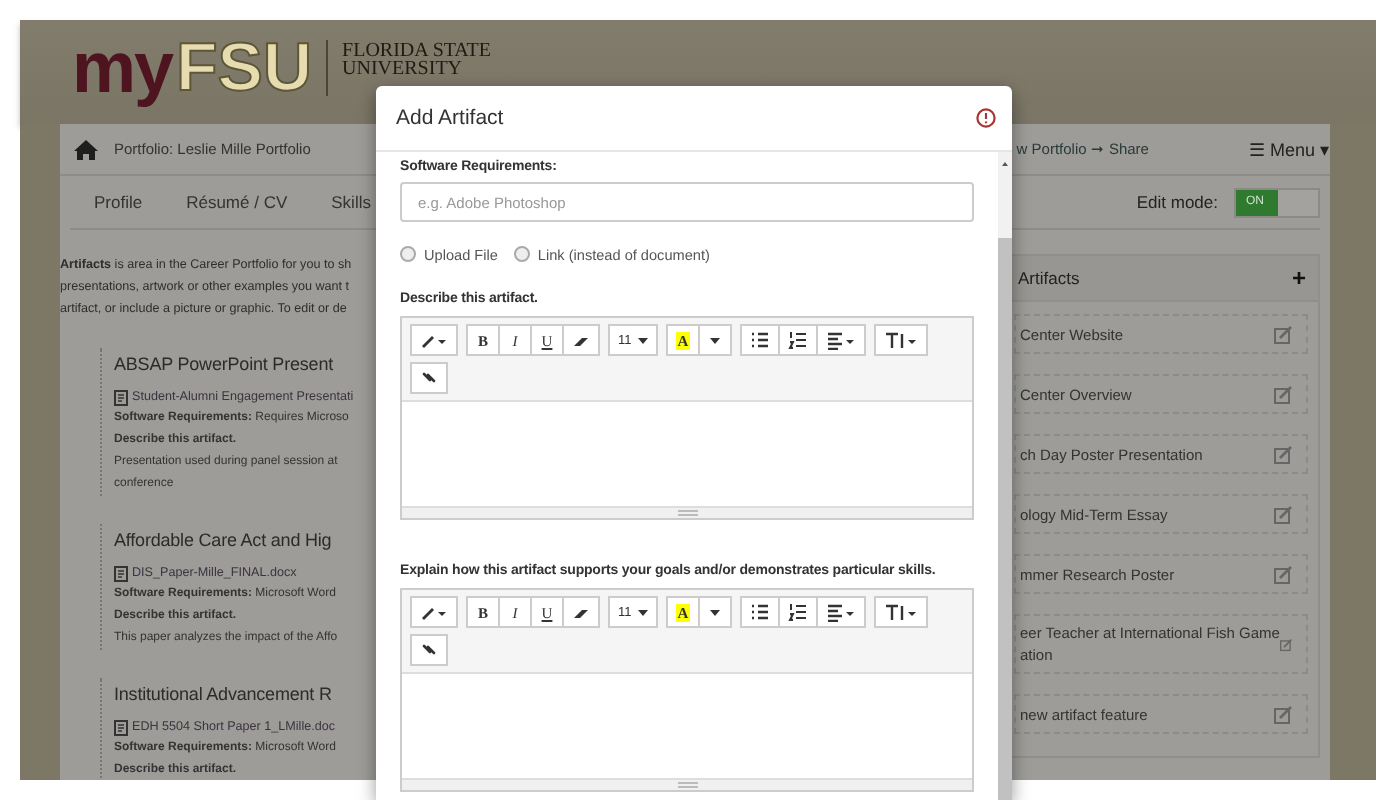 The width and height of the screenshot is (1376, 800). What do you see at coordinates (986, 118) in the screenshot?
I see `info-icon` at bounding box center [986, 118].